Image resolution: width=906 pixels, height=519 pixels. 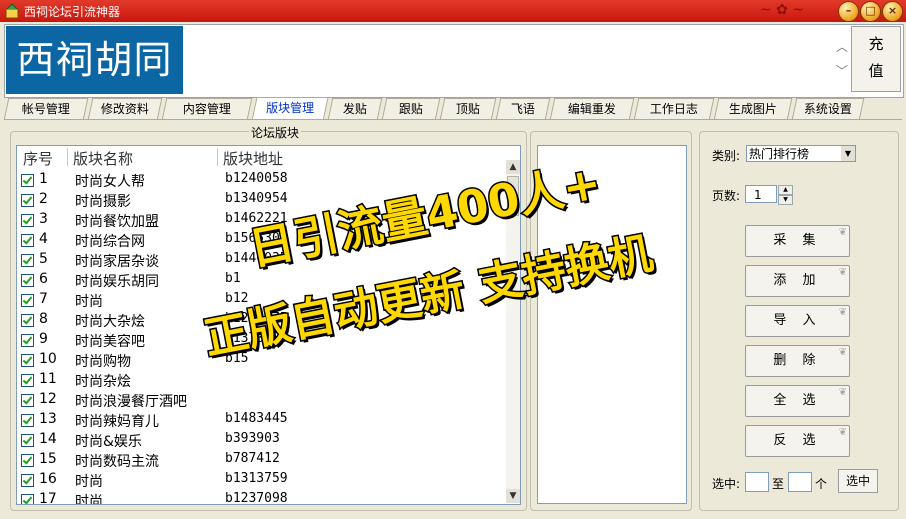 I want to click on column-header-name: 版块名称, so click(x=103, y=158).